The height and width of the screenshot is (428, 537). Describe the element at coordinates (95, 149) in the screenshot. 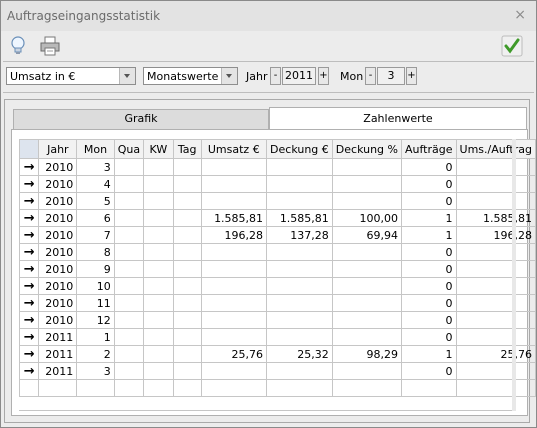

I see `column-header-mon: Mon` at that location.